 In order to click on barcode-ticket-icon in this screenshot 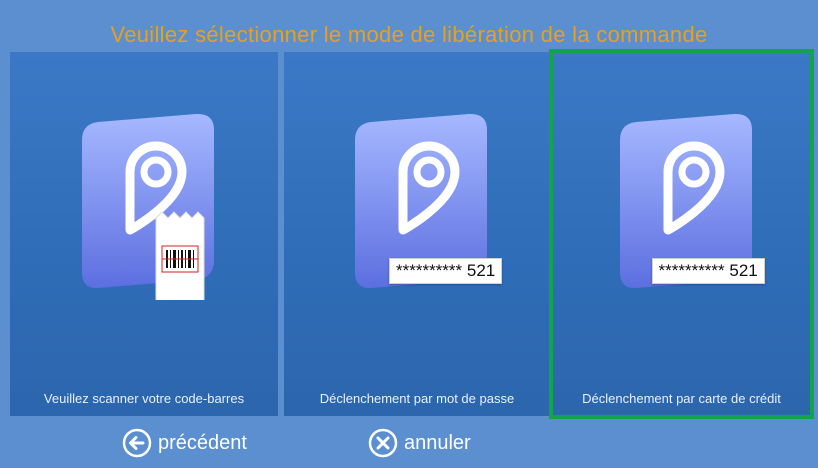, I will do `click(144, 235)`.